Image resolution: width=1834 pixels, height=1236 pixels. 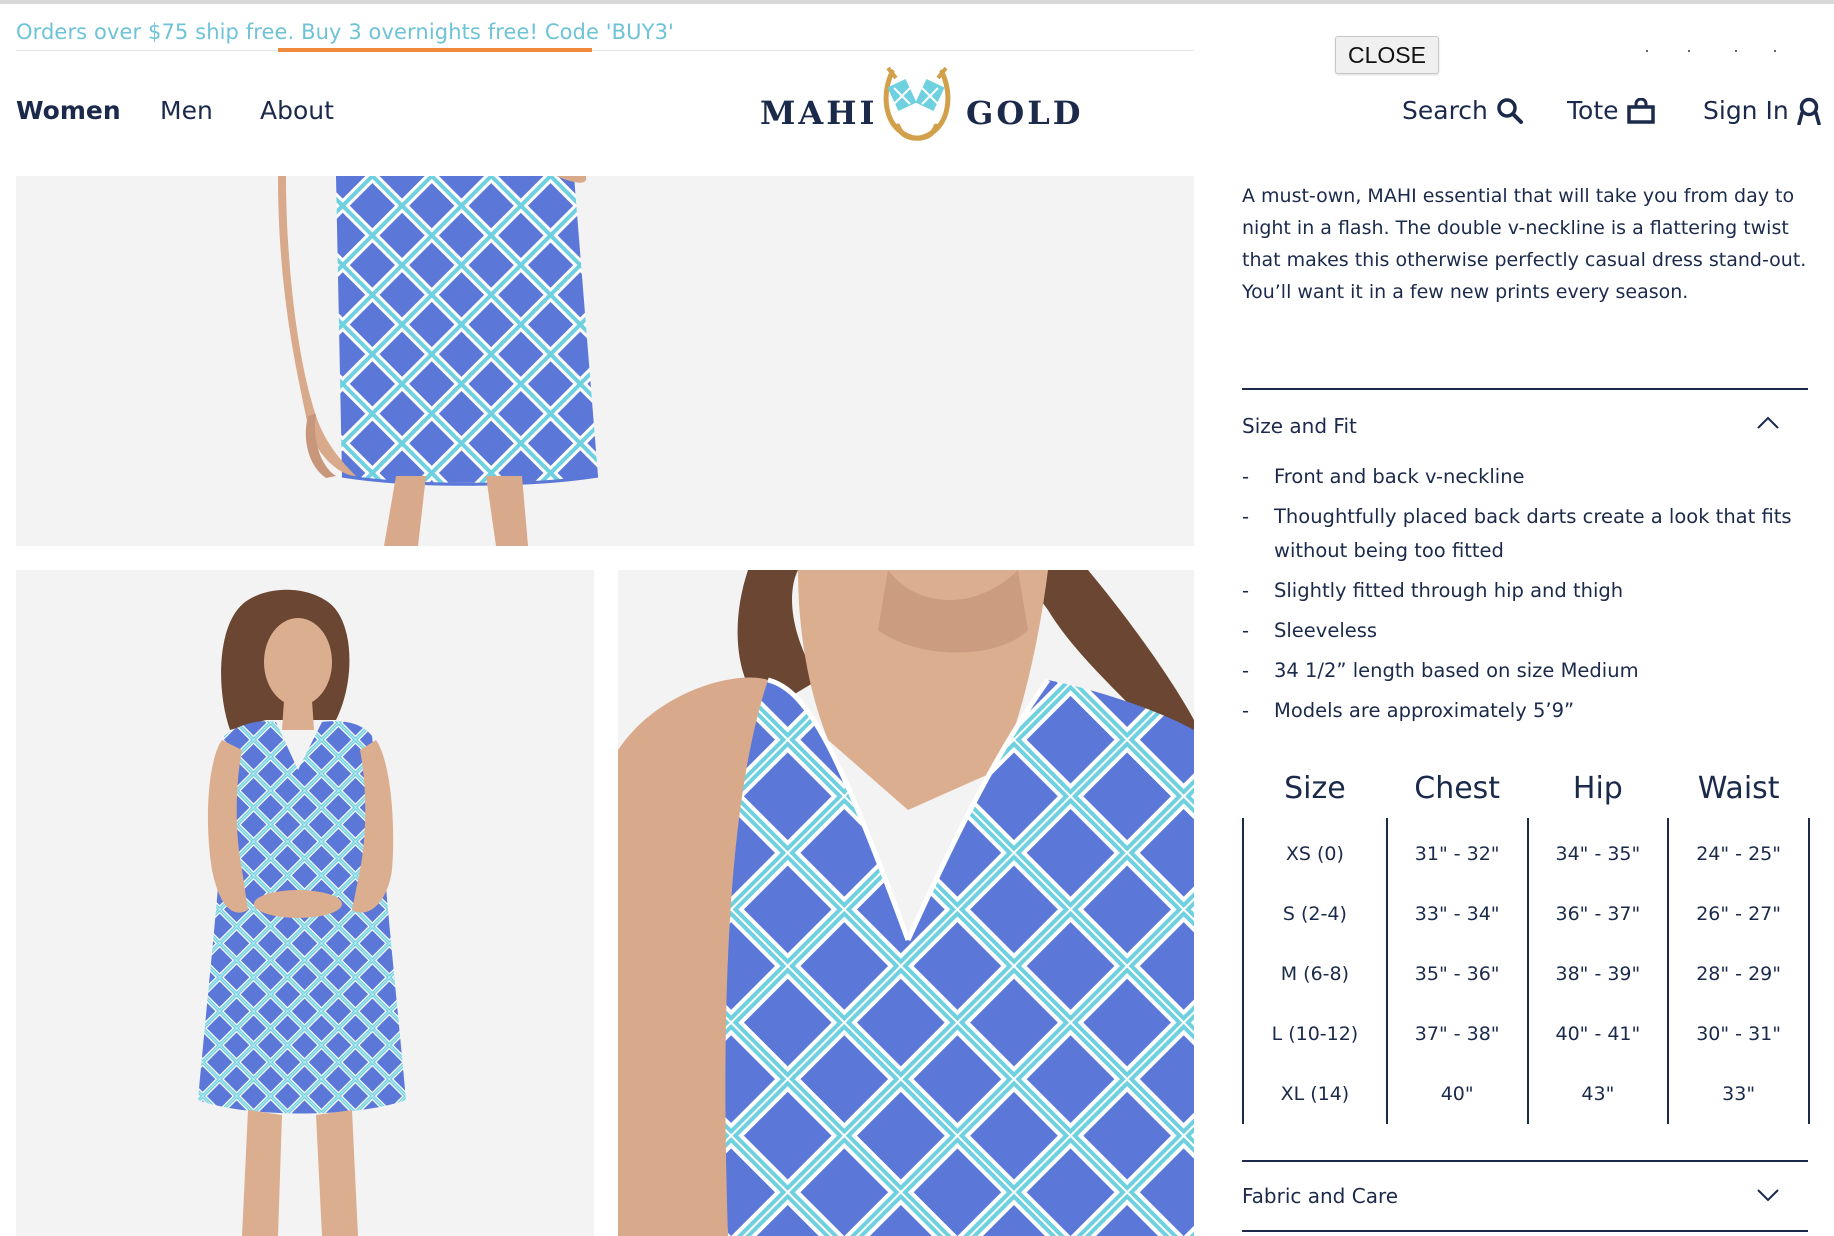 What do you see at coordinates (1597, 974) in the screenshot?
I see `table-cell: 38" - 39"` at bounding box center [1597, 974].